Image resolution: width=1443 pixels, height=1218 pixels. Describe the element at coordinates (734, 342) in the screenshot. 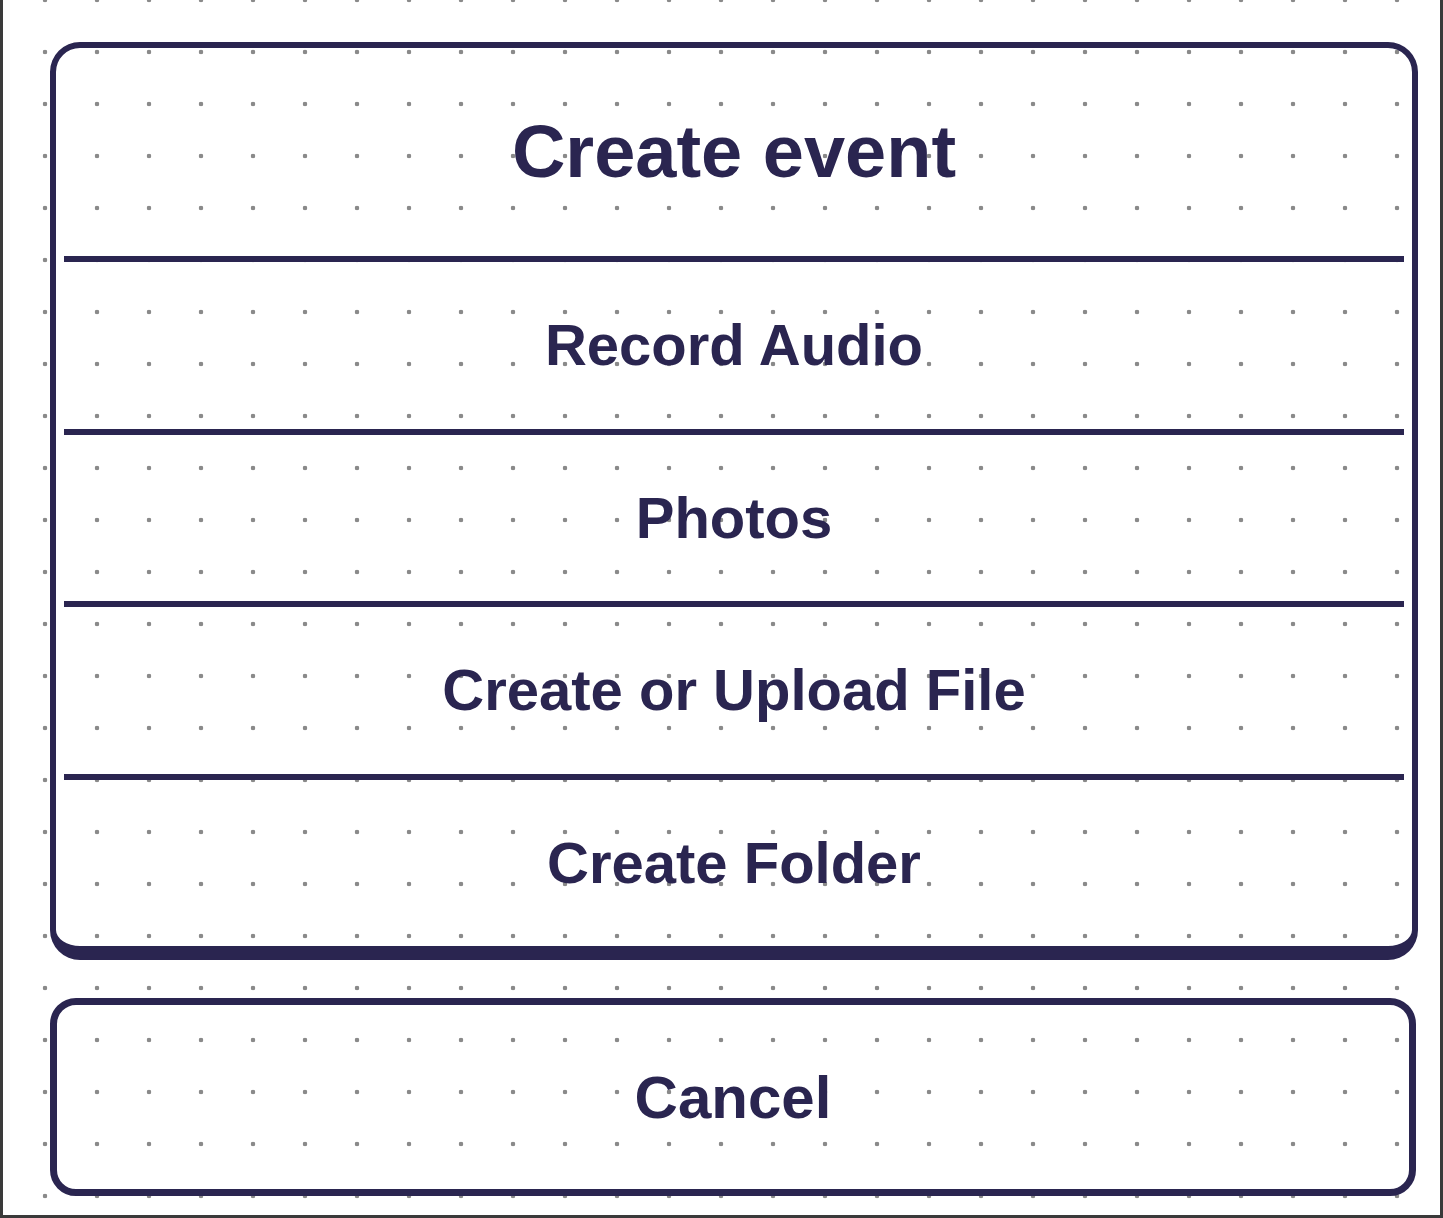

I see `menu-action: Record Audio` at that location.